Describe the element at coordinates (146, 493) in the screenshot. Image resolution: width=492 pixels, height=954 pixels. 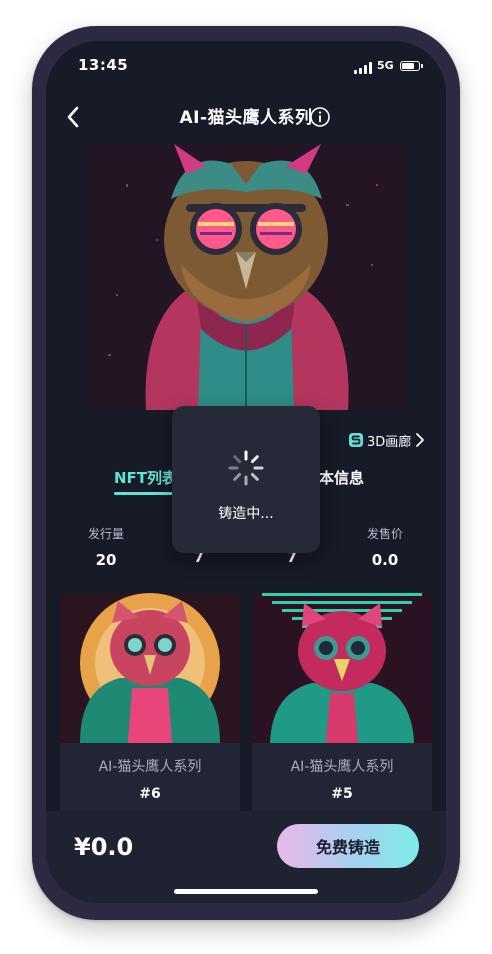
I see `tab-active-indicator` at that location.